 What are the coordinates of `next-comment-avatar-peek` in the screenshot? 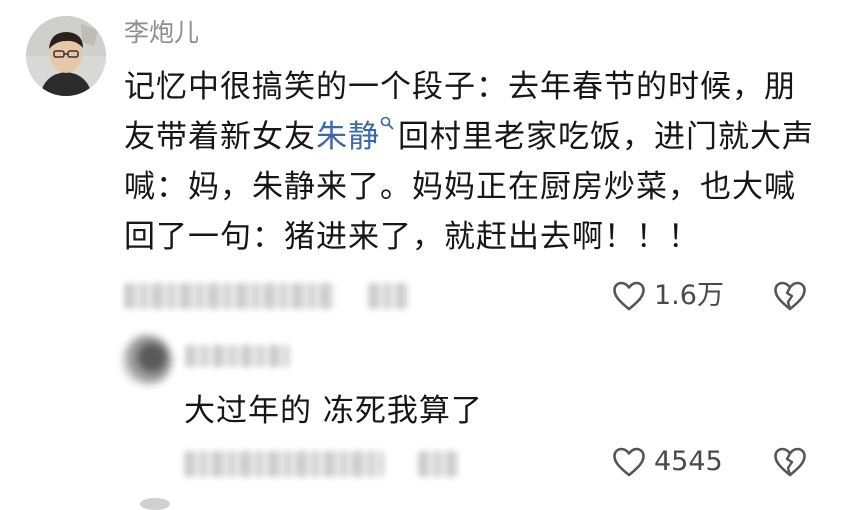 It's located at (155, 504).